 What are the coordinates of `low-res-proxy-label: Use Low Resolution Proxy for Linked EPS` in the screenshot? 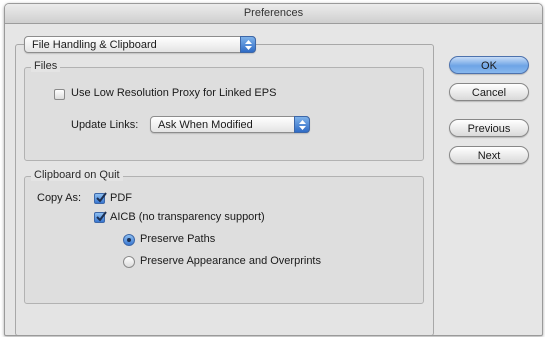 It's located at (174, 93).